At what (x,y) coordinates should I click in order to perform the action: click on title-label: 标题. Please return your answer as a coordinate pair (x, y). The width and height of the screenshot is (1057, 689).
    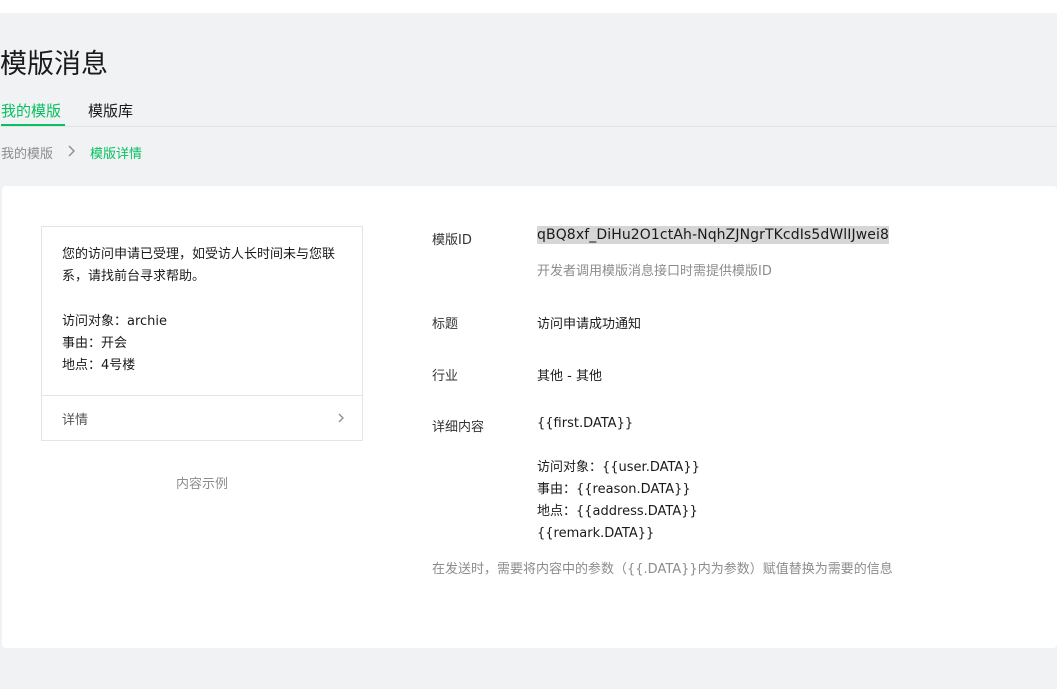
    Looking at the image, I should click on (445, 324).